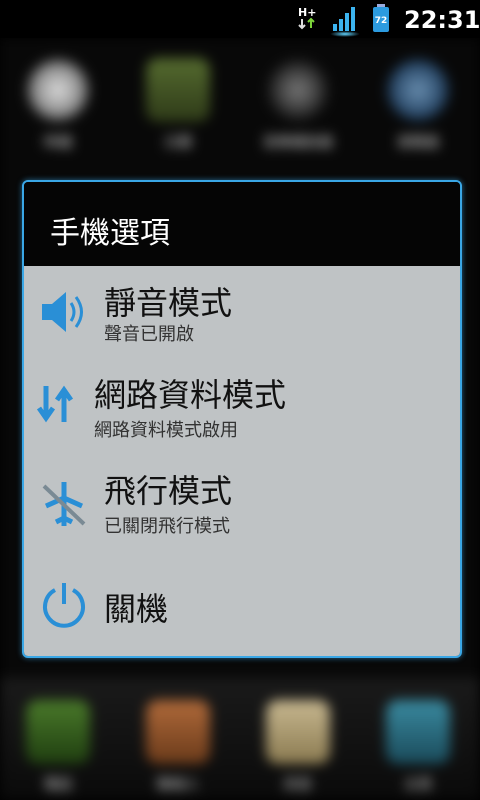 The height and width of the screenshot is (800, 480). Describe the element at coordinates (242, 506) in the screenshot. I see `option-airplane-mode: 飛行模式 已關閉飛行模式` at that location.